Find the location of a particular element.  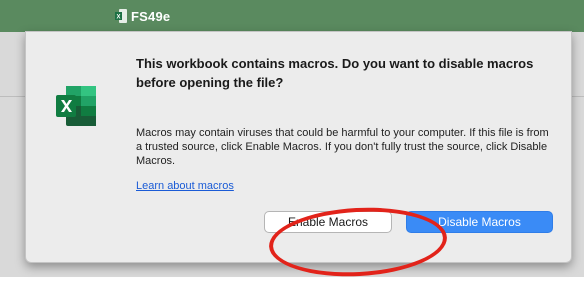

window-title: FS49e is located at coordinates (151, 16).